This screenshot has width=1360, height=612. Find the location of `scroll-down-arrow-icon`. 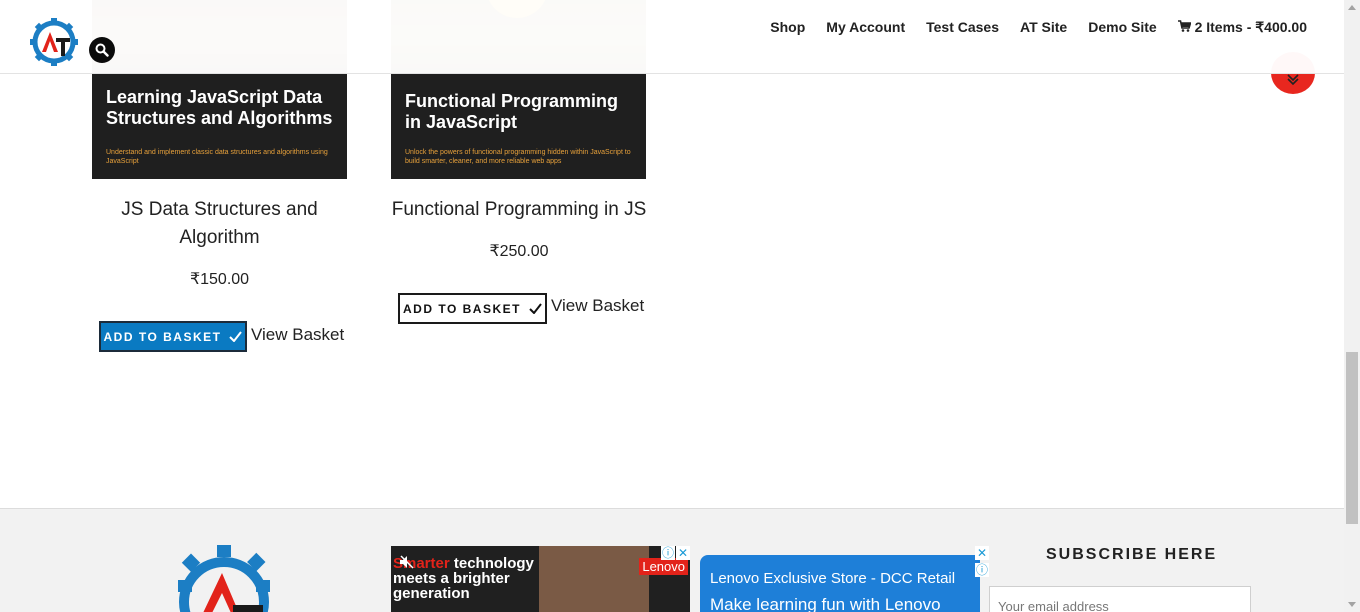

scroll-down-arrow-icon is located at coordinates (1352, 605).